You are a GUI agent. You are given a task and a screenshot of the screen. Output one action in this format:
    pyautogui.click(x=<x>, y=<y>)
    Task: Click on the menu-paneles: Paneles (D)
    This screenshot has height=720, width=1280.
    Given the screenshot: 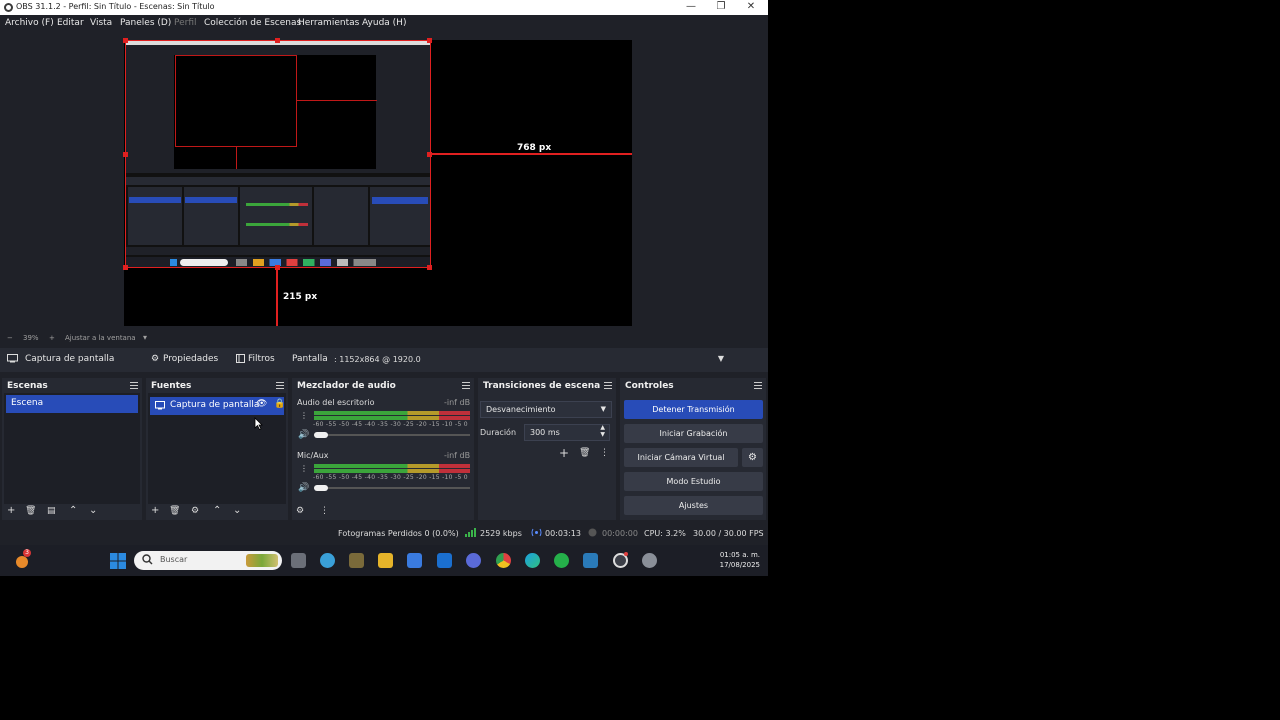 What is the action you would take?
    pyautogui.click(x=145, y=23)
    